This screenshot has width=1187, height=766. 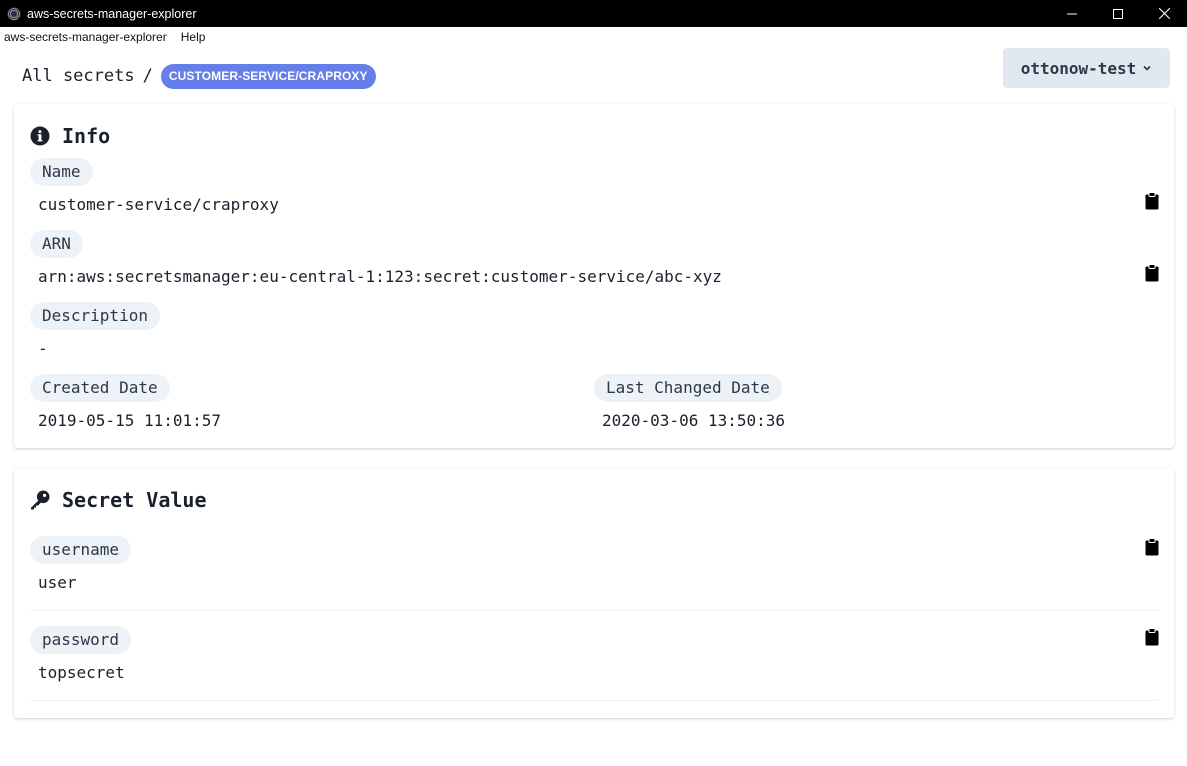 I want to click on breadcrumb: All secrets / CUSTOMER-SERVICE/CRAPROXY, so click(x=199, y=76).